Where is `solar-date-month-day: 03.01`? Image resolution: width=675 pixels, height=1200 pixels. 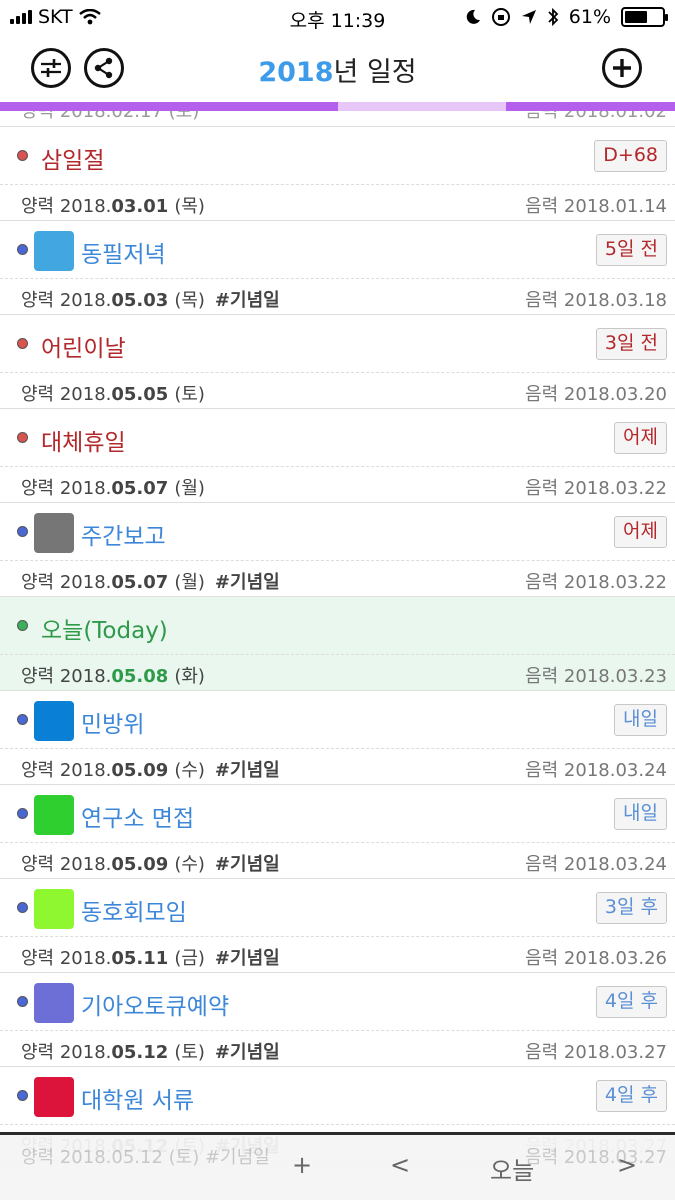 solar-date-month-day: 03.01 is located at coordinates (140, 206).